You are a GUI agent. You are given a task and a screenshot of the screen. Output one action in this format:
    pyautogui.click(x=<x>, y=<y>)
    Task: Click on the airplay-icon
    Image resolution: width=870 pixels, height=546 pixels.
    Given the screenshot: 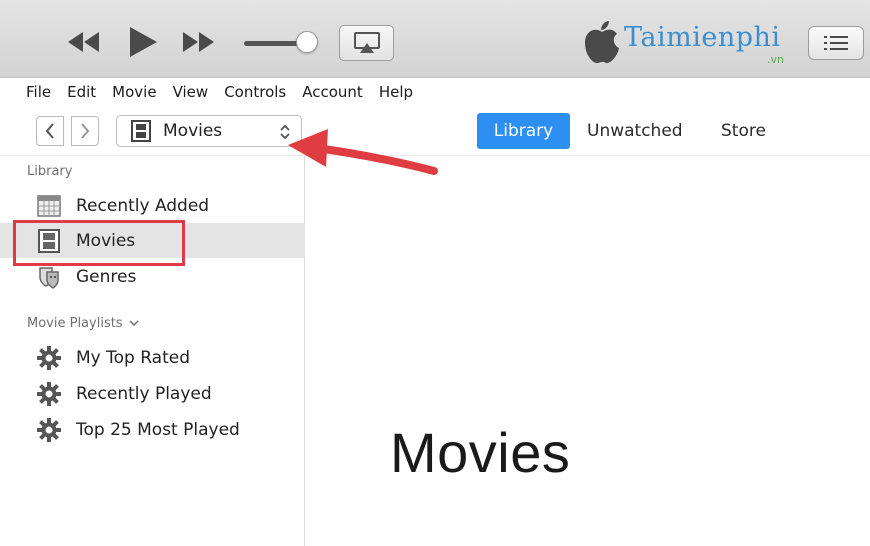 What is the action you would take?
    pyautogui.click(x=366, y=42)
    